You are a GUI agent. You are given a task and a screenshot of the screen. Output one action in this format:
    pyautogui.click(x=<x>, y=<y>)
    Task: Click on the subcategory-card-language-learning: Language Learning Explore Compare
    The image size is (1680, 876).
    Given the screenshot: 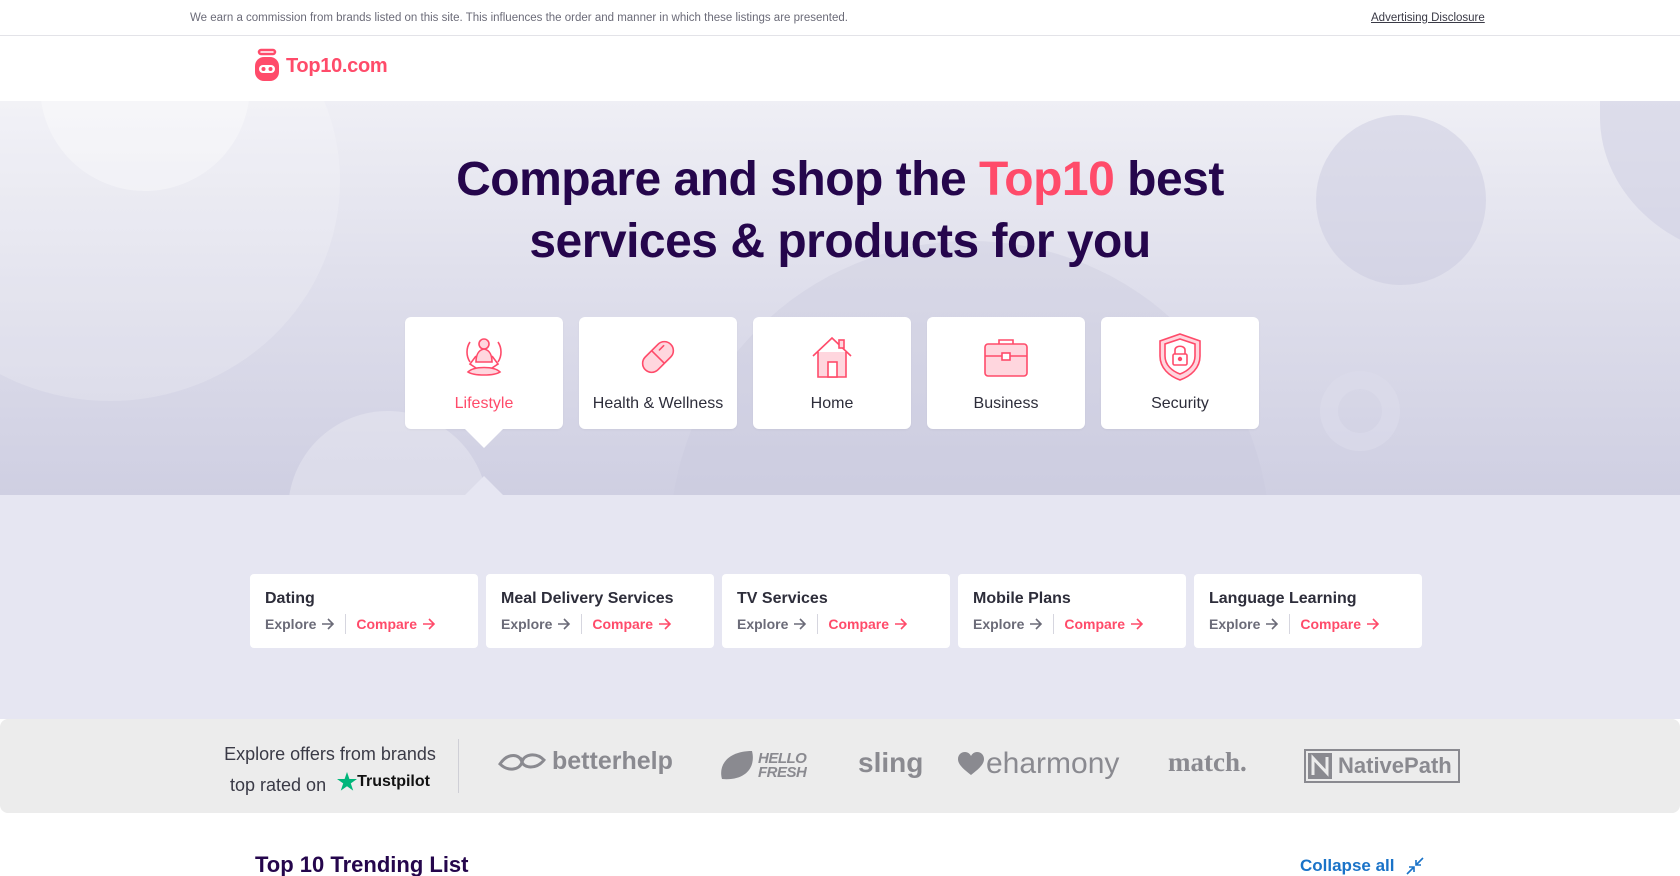 What is the action you would take?
    pyautogui.click(x=1308, y=611)
    